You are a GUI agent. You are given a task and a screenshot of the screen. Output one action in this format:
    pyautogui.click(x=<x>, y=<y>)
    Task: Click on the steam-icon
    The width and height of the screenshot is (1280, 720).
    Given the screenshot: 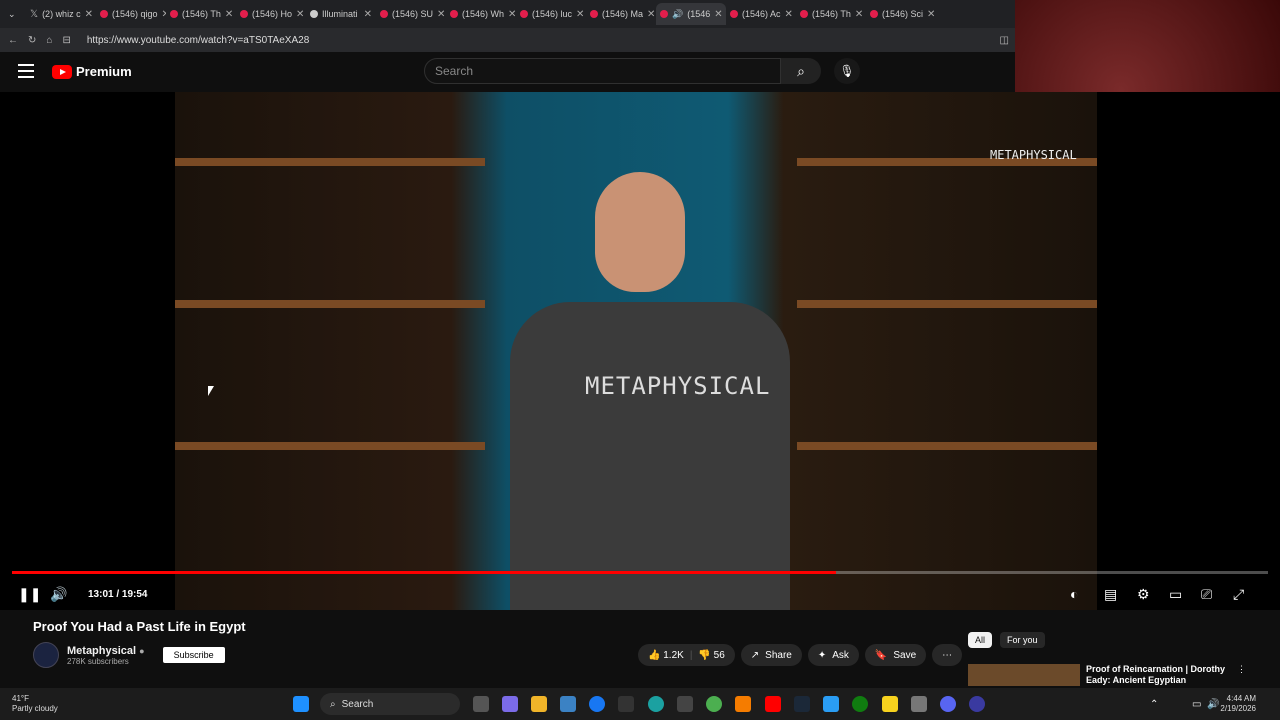 What is the action you would take?
    pyautogui.click(x=802, y=704)
    